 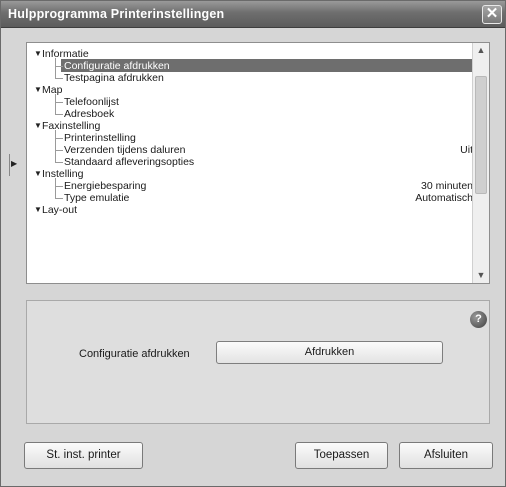 I want to click on scroll-down-icon: ▼, so click(x=481, y=275).